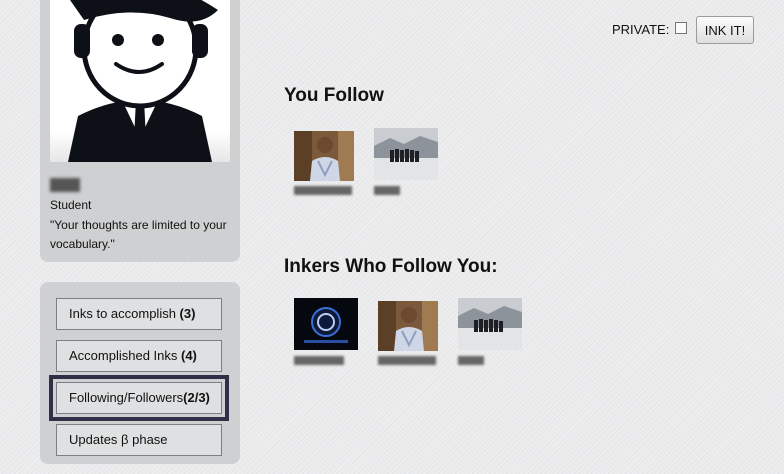 Image resolution: width=784 pixels, height=474 pixels. I want to click on menu-item-count: (2/3), so click(196, 397).